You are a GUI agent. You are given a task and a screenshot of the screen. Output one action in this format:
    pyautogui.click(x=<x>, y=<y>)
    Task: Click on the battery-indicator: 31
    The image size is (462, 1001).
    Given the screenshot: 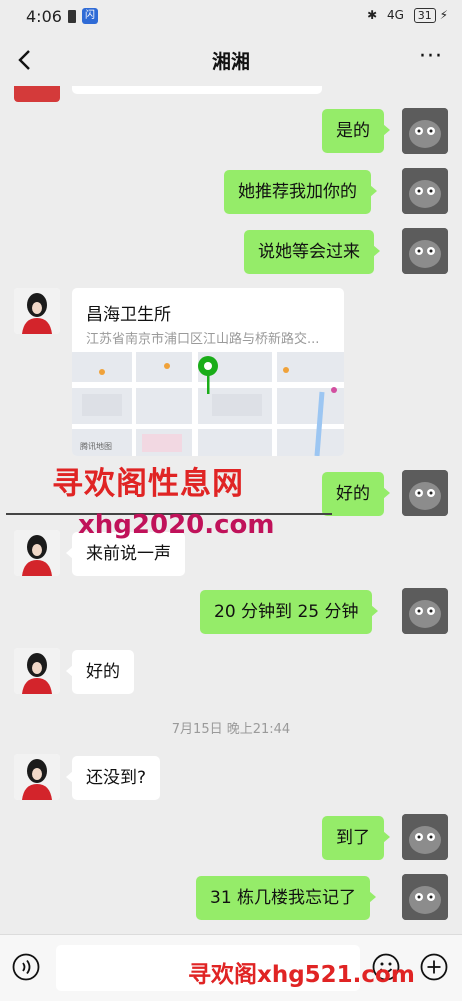 What is the action you would take?
    pyautogui.click(x=424, y=15)
    